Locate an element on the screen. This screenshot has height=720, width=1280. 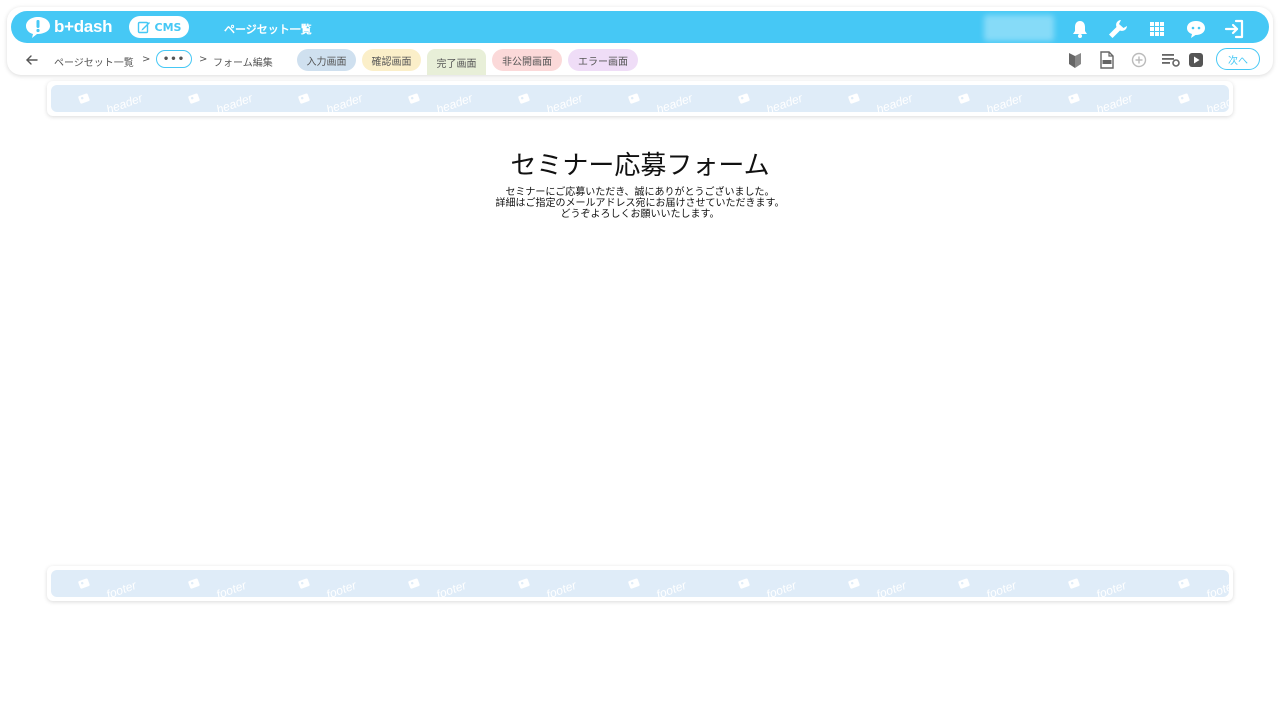
breadcrumb-current: フォーム編集 is located at coordinates (243, 63).